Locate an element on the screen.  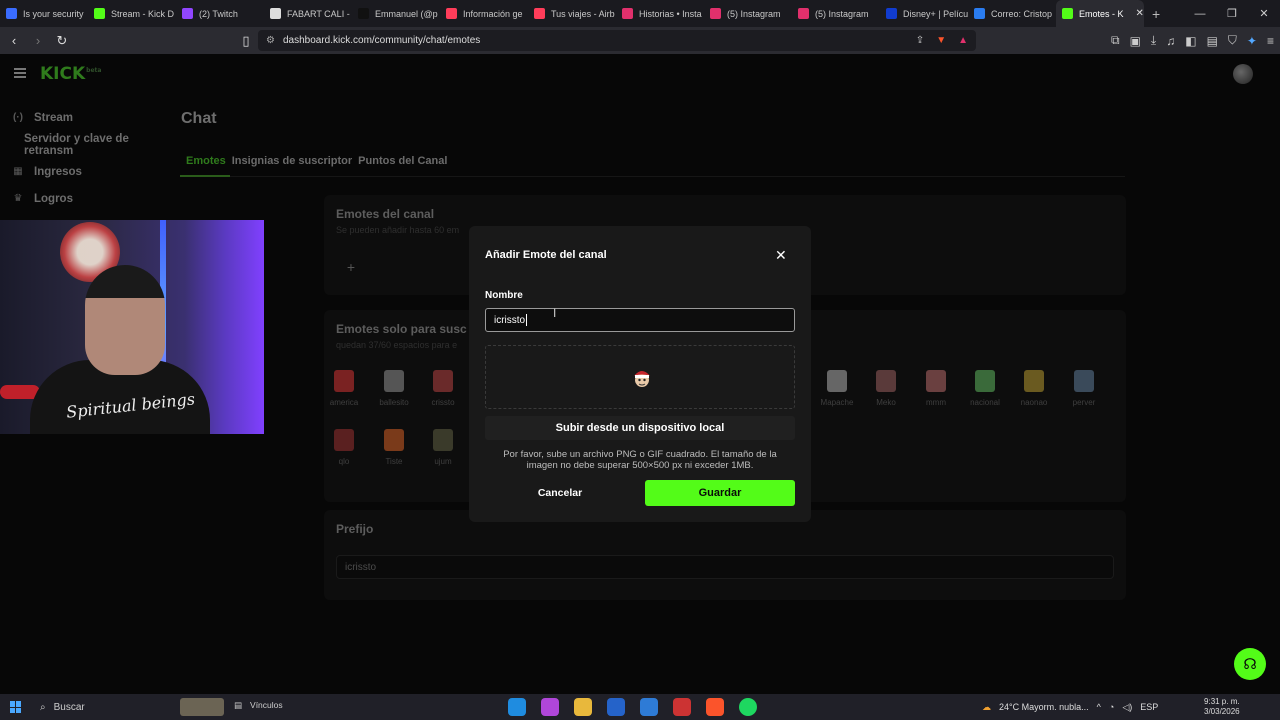
add-emote-button: + is located at coordinates (351, 267).